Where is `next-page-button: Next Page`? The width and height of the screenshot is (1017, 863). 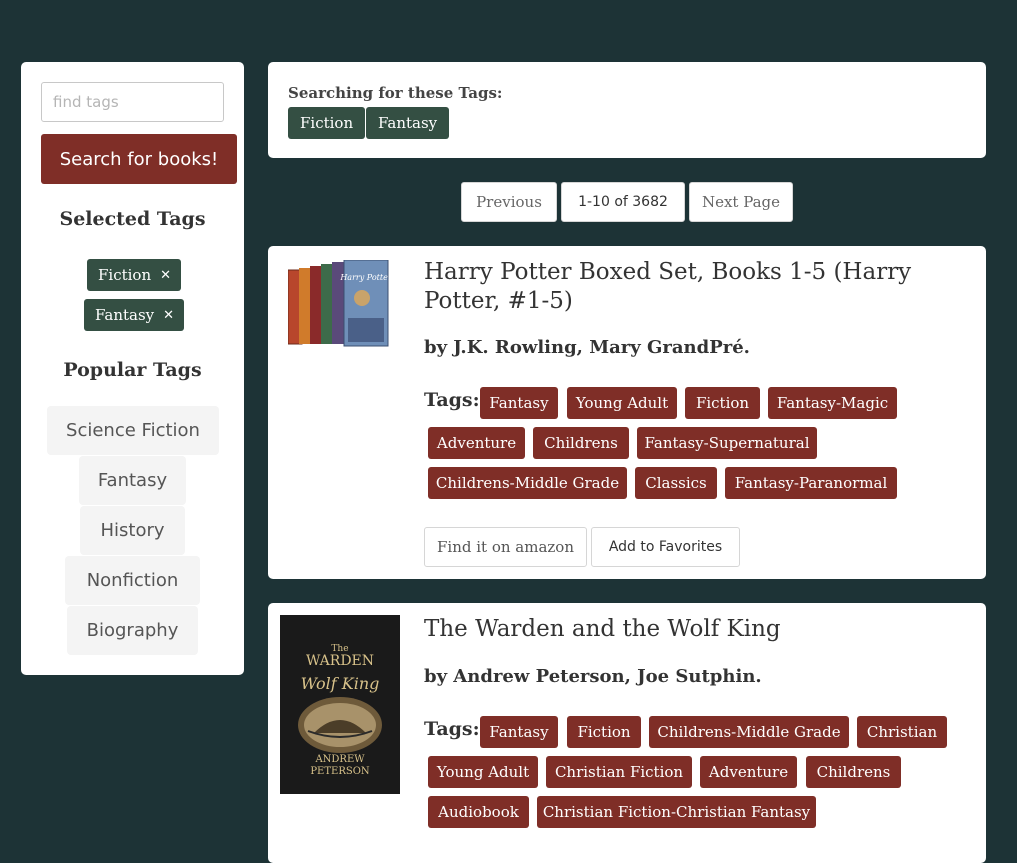 next-page-button: Next Page is located at coordinates (741, 202).